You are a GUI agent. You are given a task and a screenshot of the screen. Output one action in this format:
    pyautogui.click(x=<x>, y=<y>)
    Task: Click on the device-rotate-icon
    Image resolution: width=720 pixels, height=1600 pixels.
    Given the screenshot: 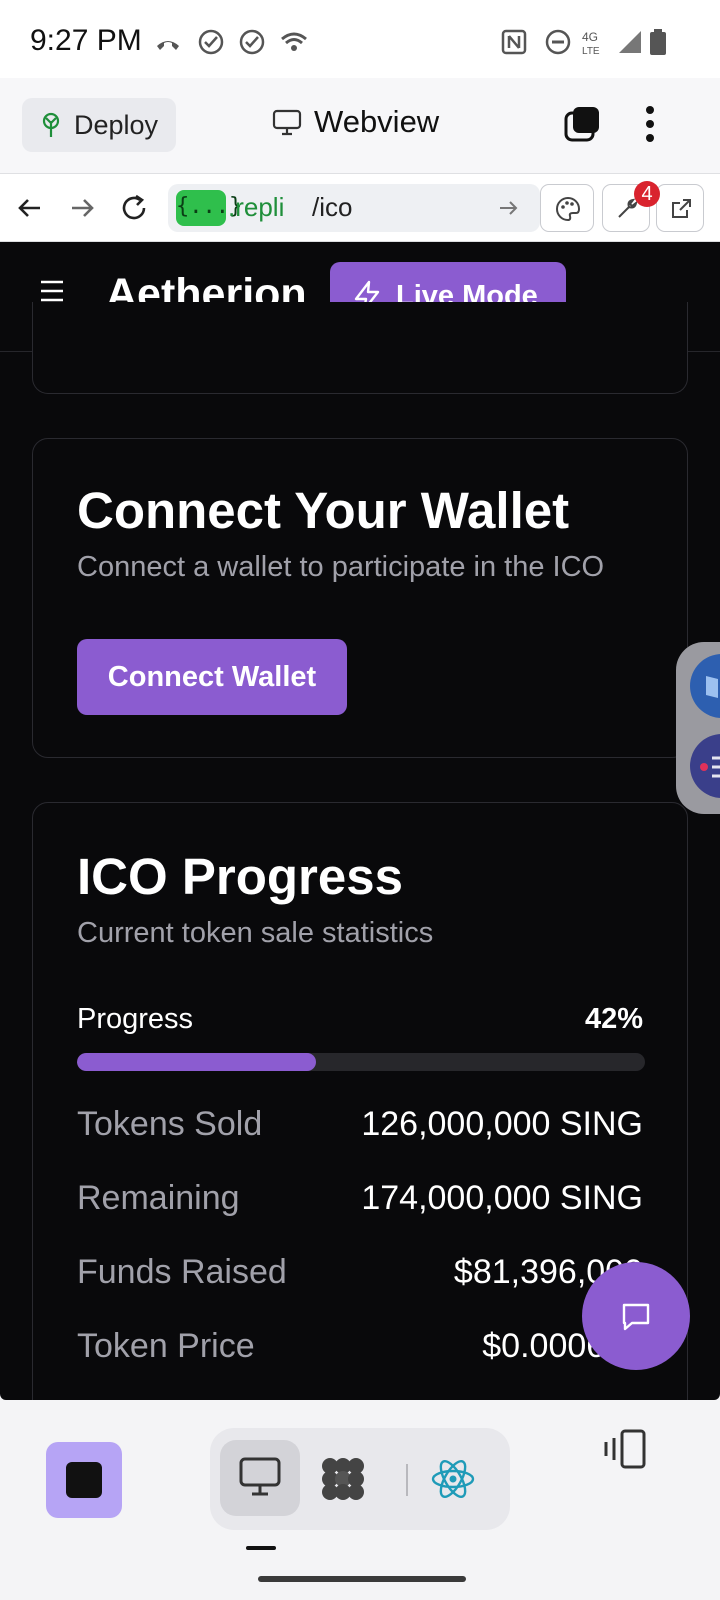 What is the action you would take?
    pyautogui.click(x=625, y=1450)
    